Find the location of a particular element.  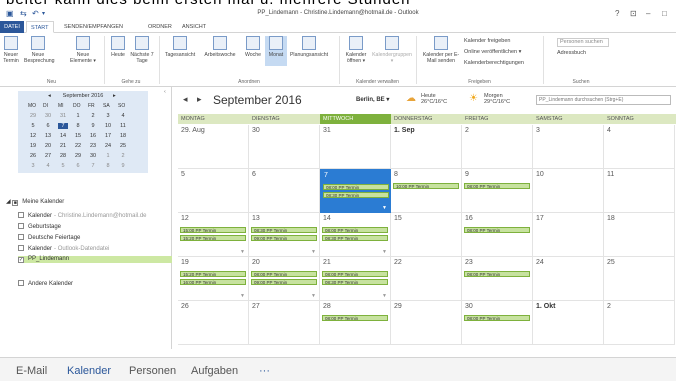

mini-day-cell: 19 is located at coordinates (33, 146).